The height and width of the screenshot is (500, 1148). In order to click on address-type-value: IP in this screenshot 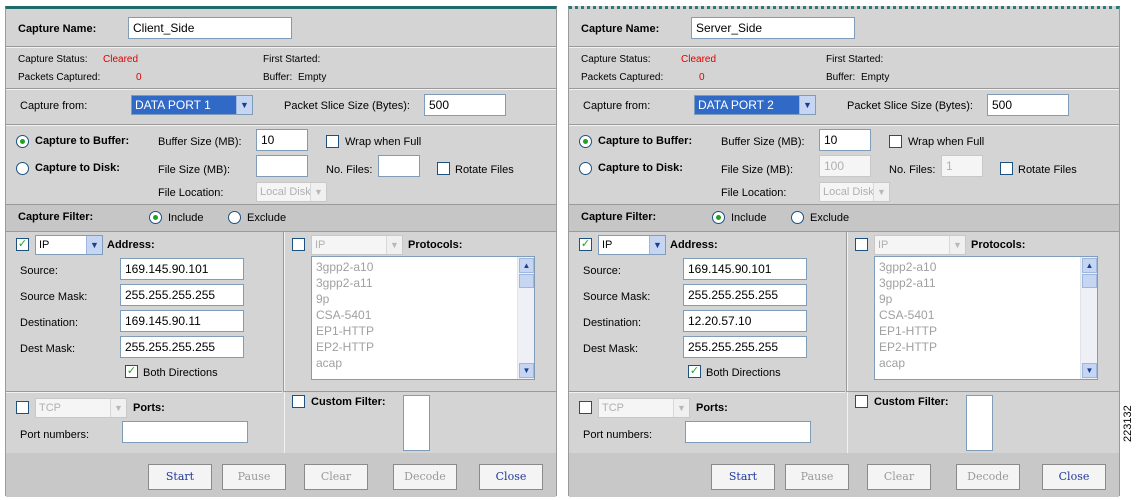, I will do `click(607, 245)`.